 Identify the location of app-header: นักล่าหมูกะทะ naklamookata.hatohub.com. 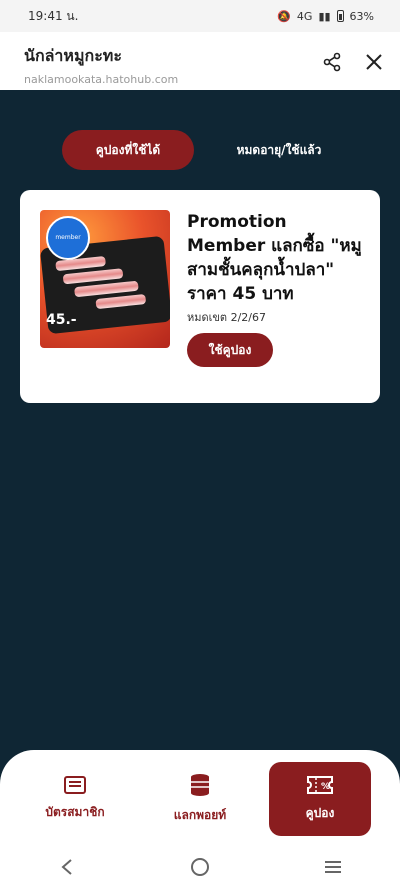
(200, 61).